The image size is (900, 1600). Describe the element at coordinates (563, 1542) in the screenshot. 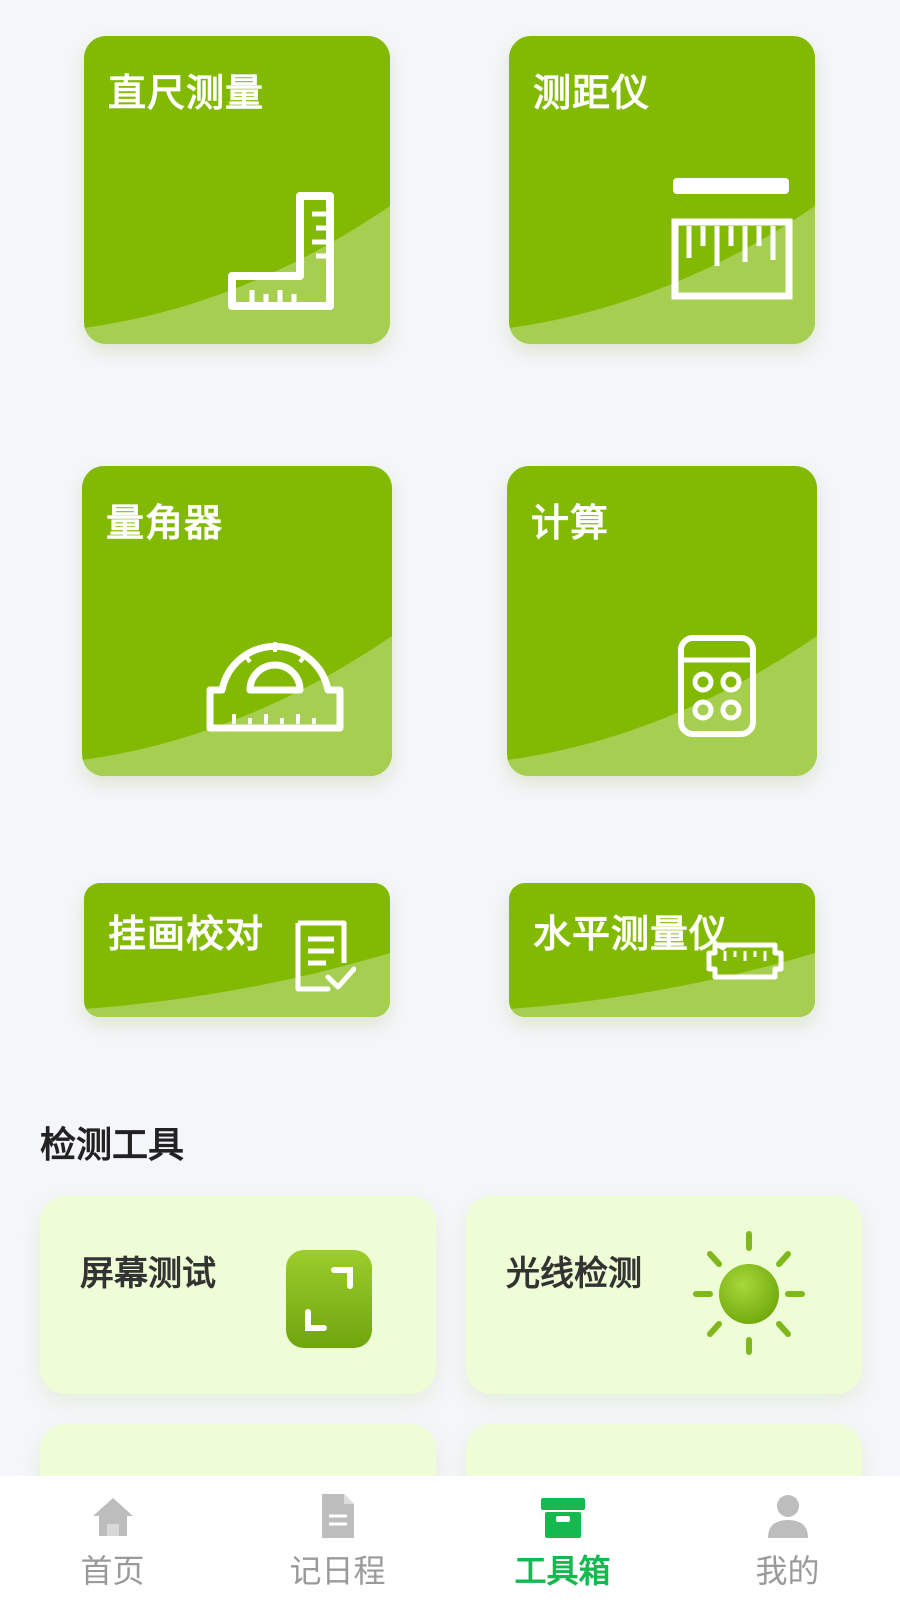

I see `nav-item-toolbox: 工具箱` at that location.